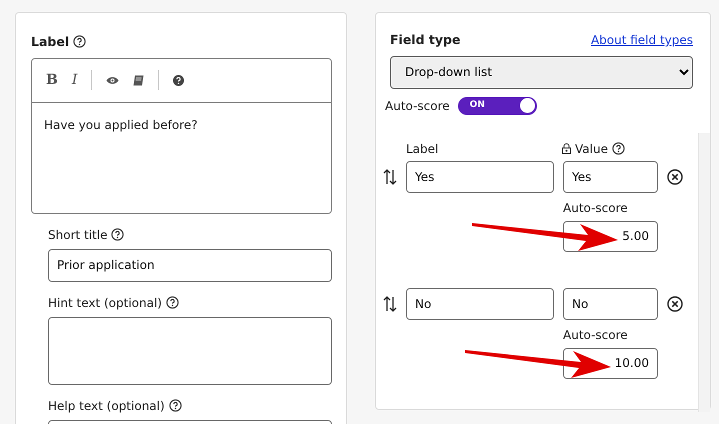 This screenshot has height=424, width=719. I want to click on dropdown: Drop-down list, so click(541, 72).